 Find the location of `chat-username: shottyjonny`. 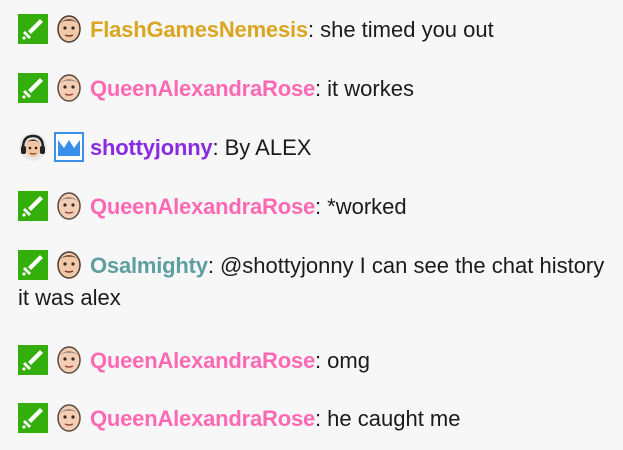

chat-username: shottyjonny is located at coordinates (151, 147).